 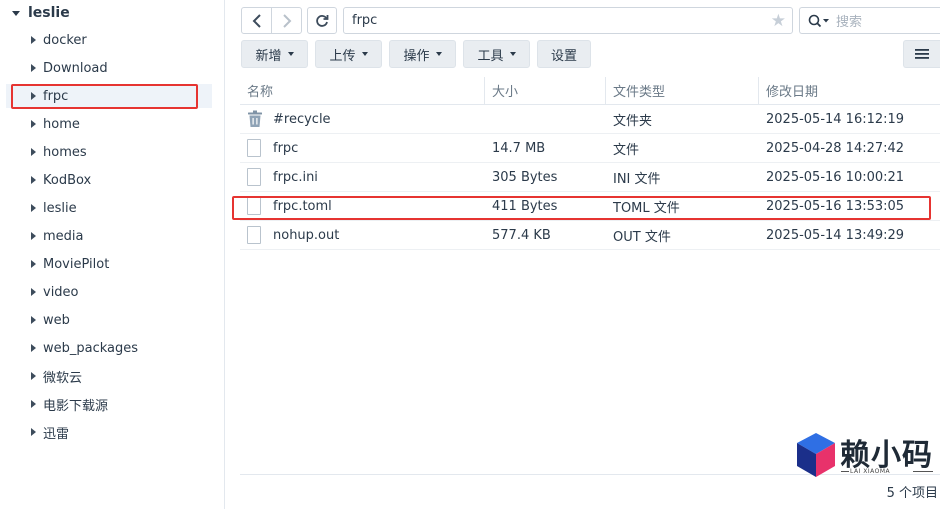 What do you see at coordinates (348, 54) in the screenshot?
I see `upload-button: 上传` at bounding box center [348, 54].